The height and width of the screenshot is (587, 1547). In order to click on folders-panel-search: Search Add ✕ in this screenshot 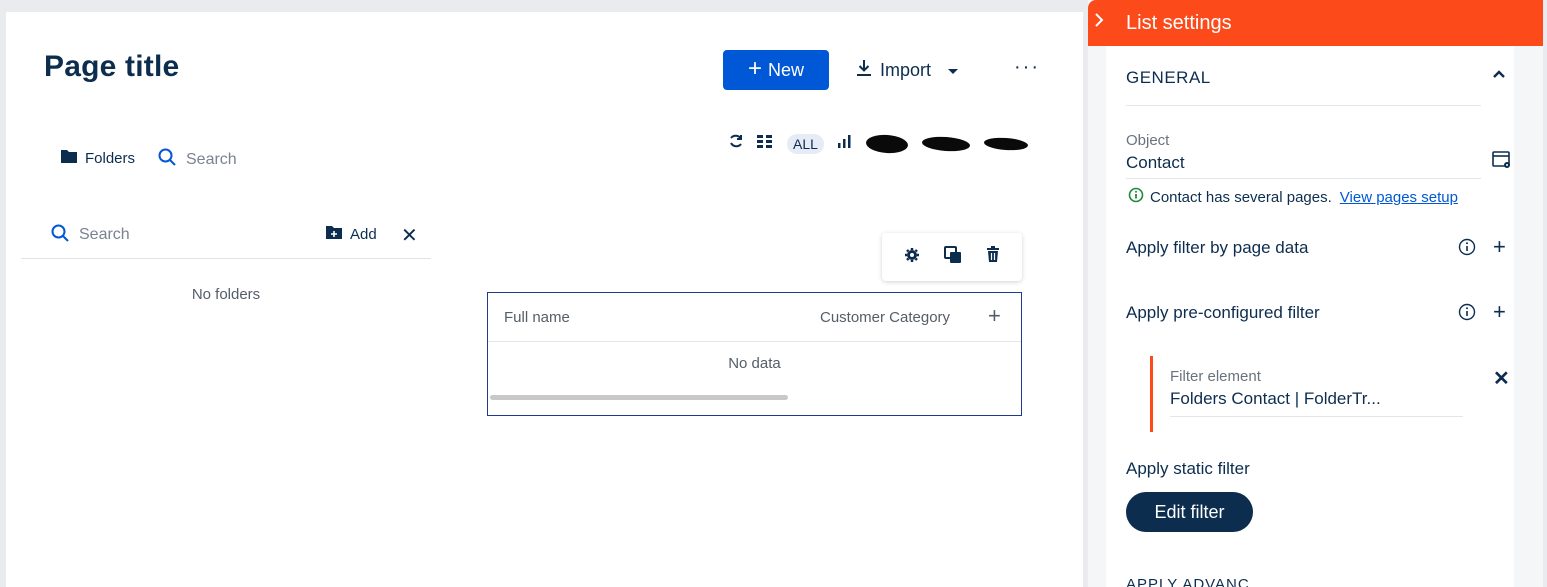, I will do `click(226, 235)`.